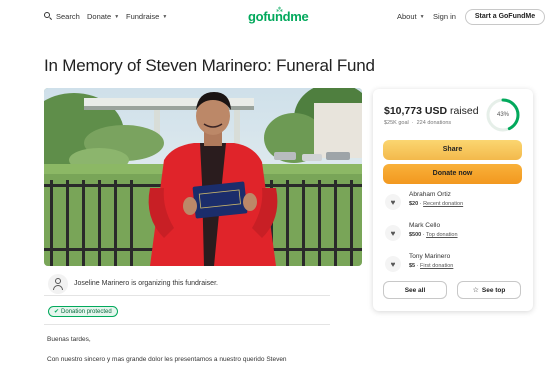  I want to click on donor-name: Tony Marinero, so click(430, 256).